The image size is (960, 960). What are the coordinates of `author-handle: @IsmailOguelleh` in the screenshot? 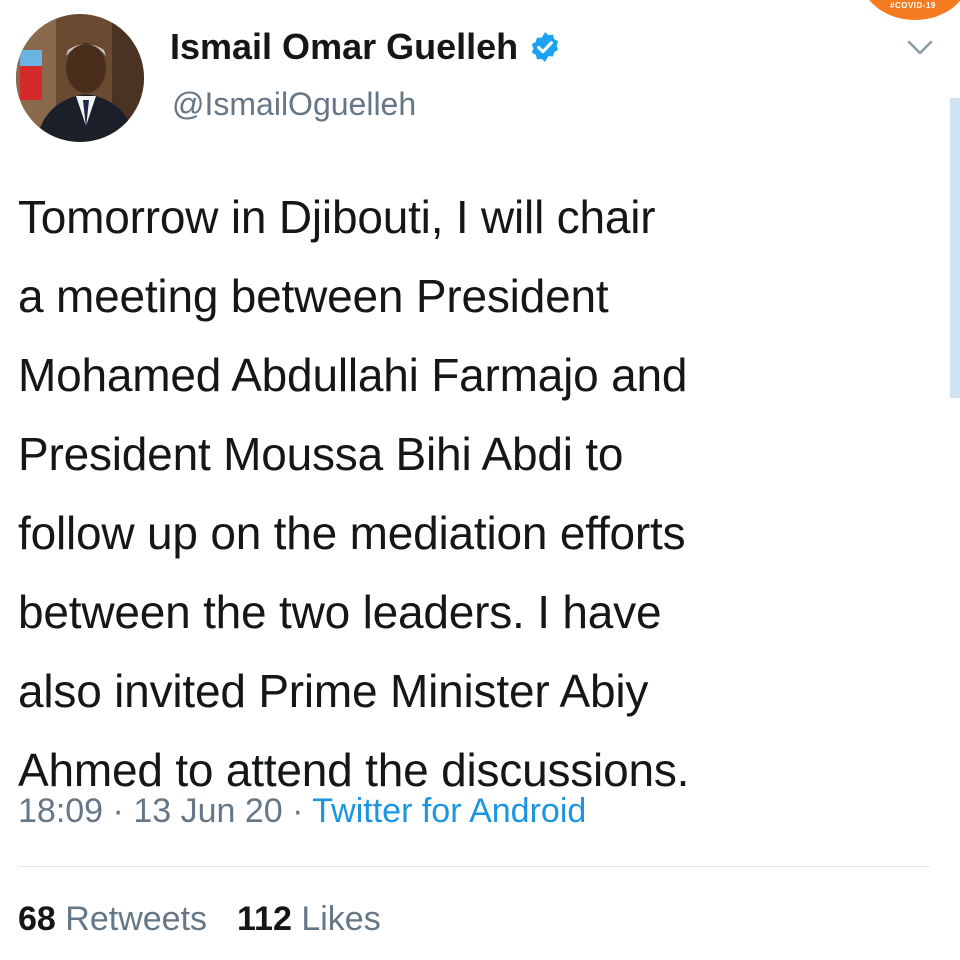 It's located at (294, 104).